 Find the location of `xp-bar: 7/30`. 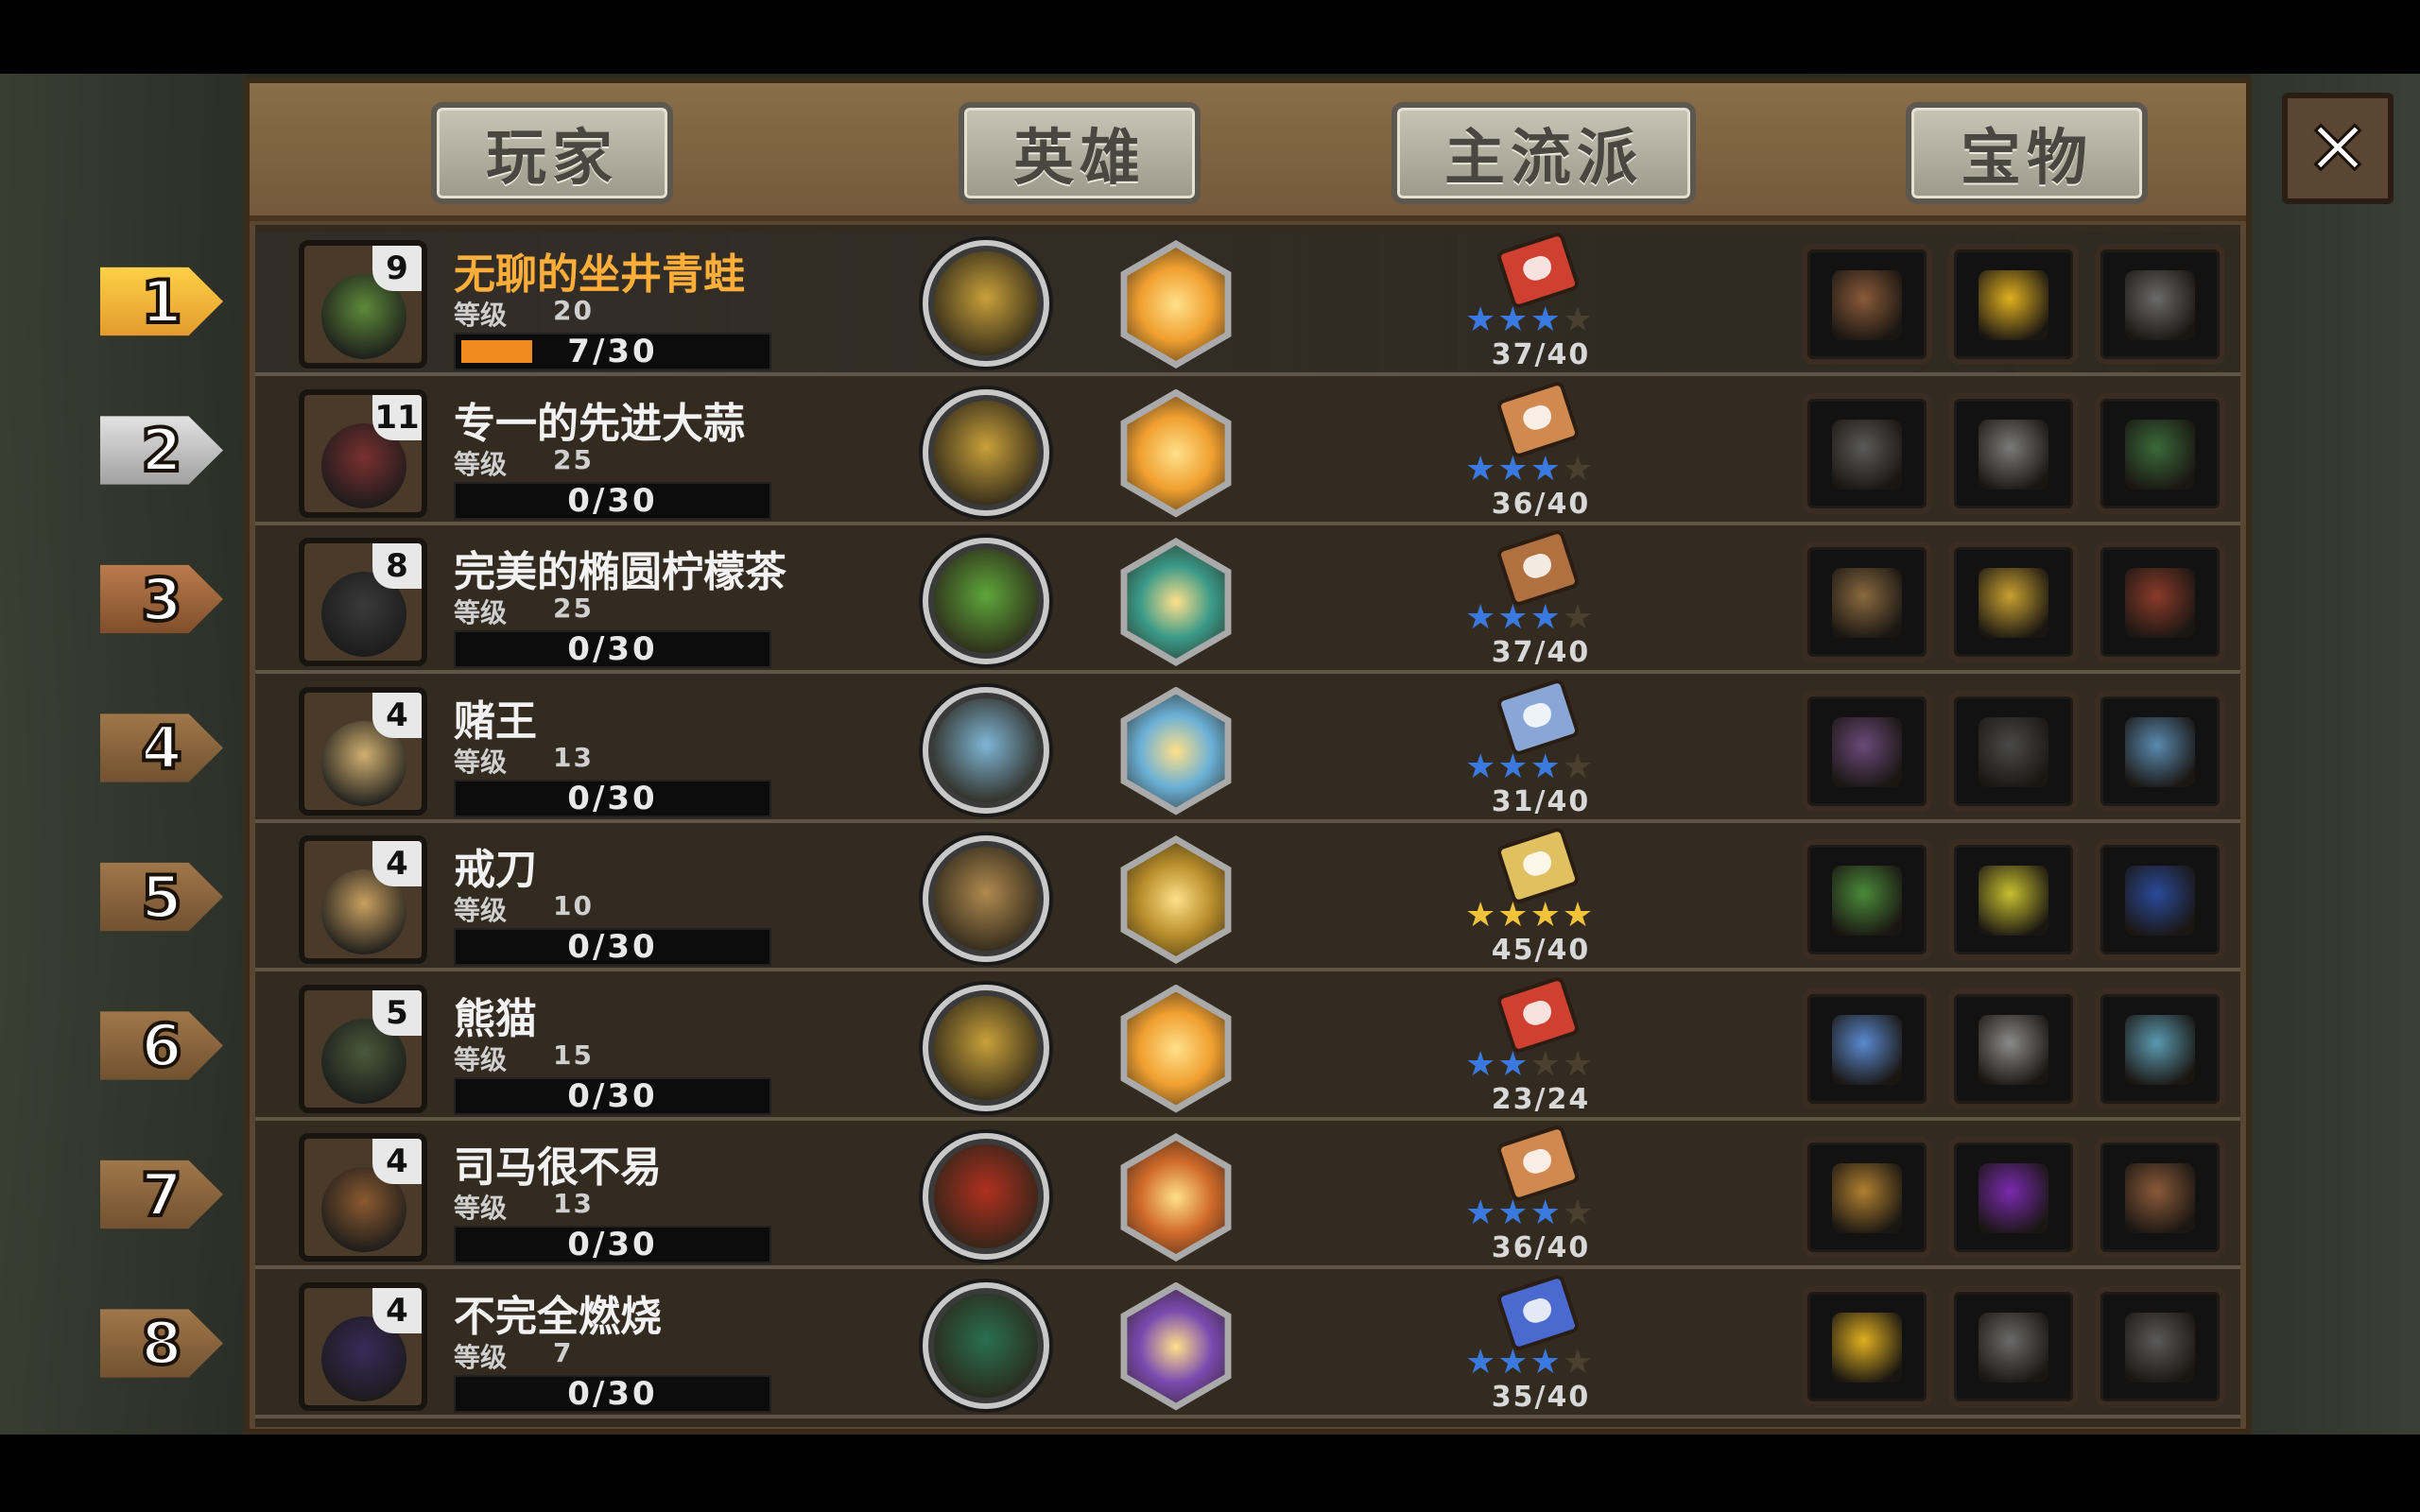

xp-bar: 7/30 is located at coordinates (612, 351).